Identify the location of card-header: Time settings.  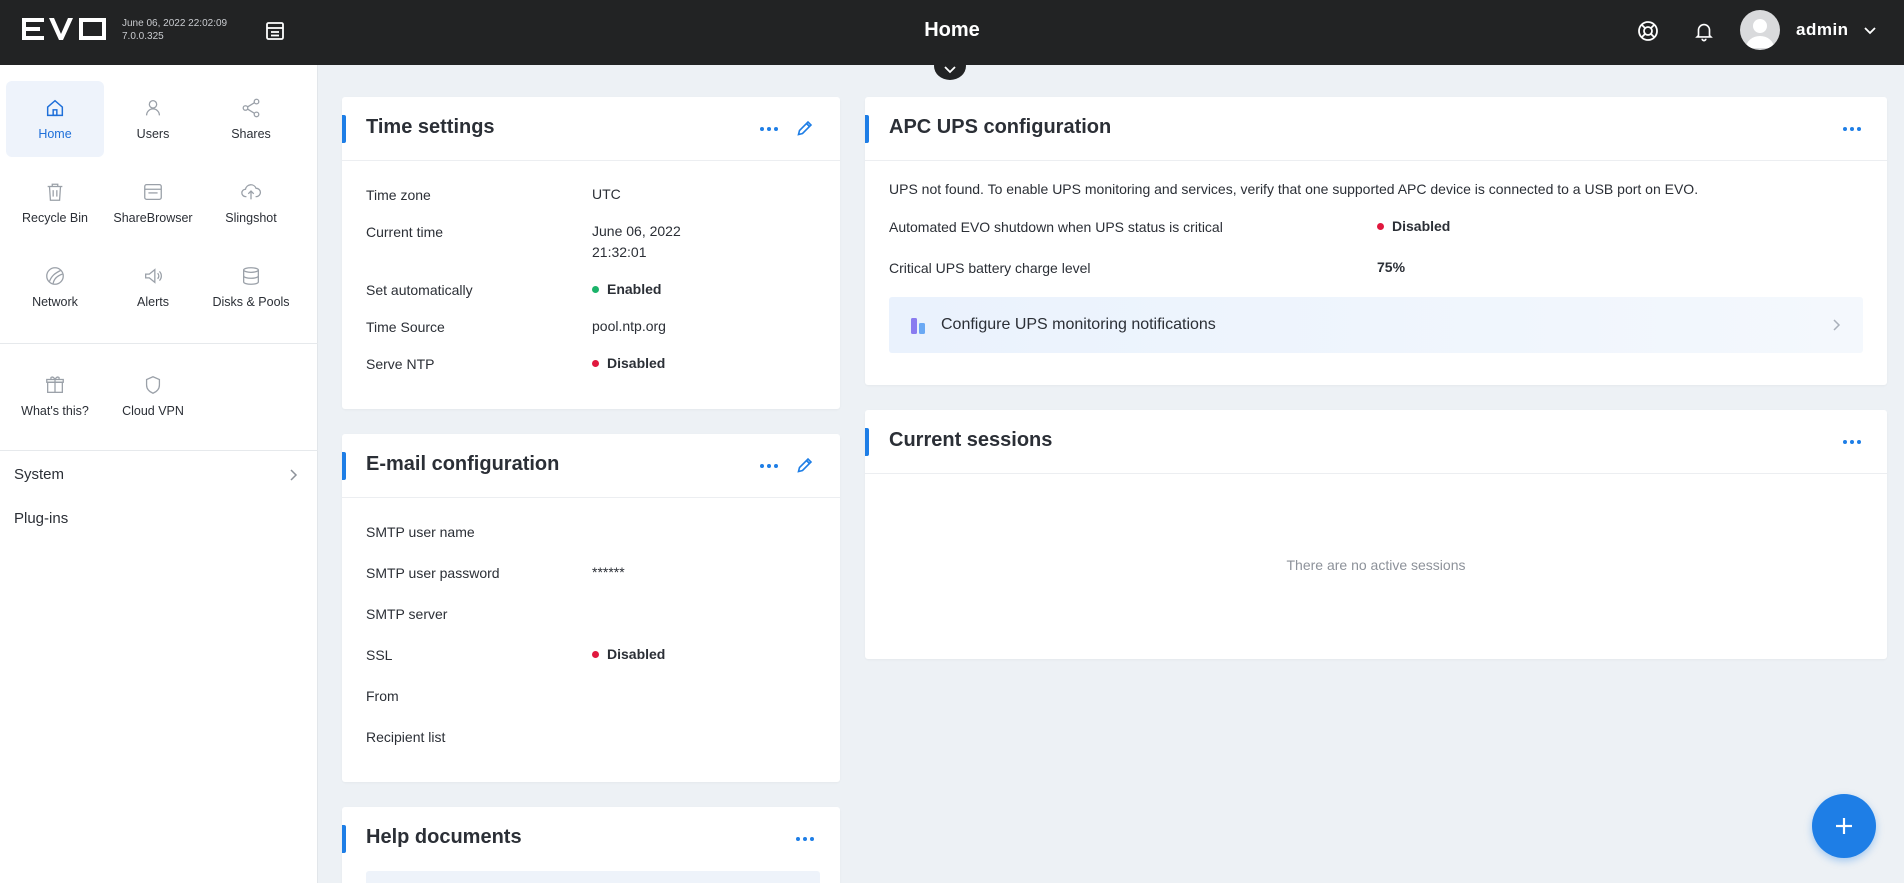
(591, 129).